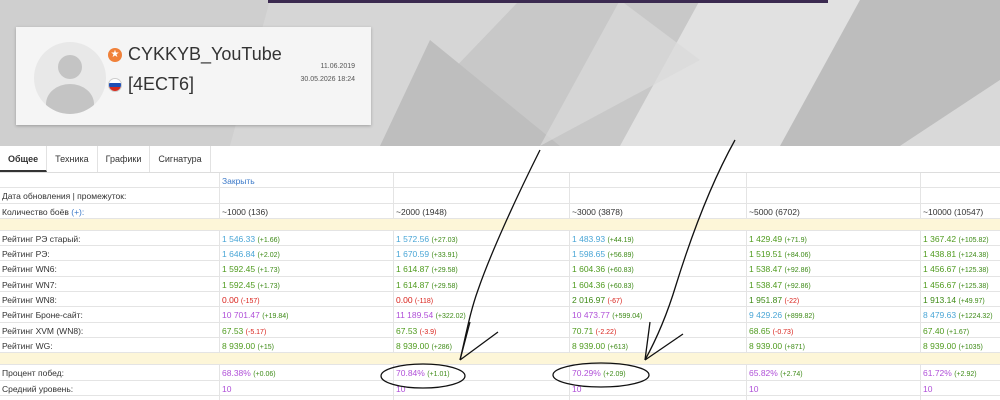 The image size is (1000, 400). Describe the element at coordinates (954, 300) in the screenshot. I see `stat-cell: 1 913.14 (+49.97)` at that location.